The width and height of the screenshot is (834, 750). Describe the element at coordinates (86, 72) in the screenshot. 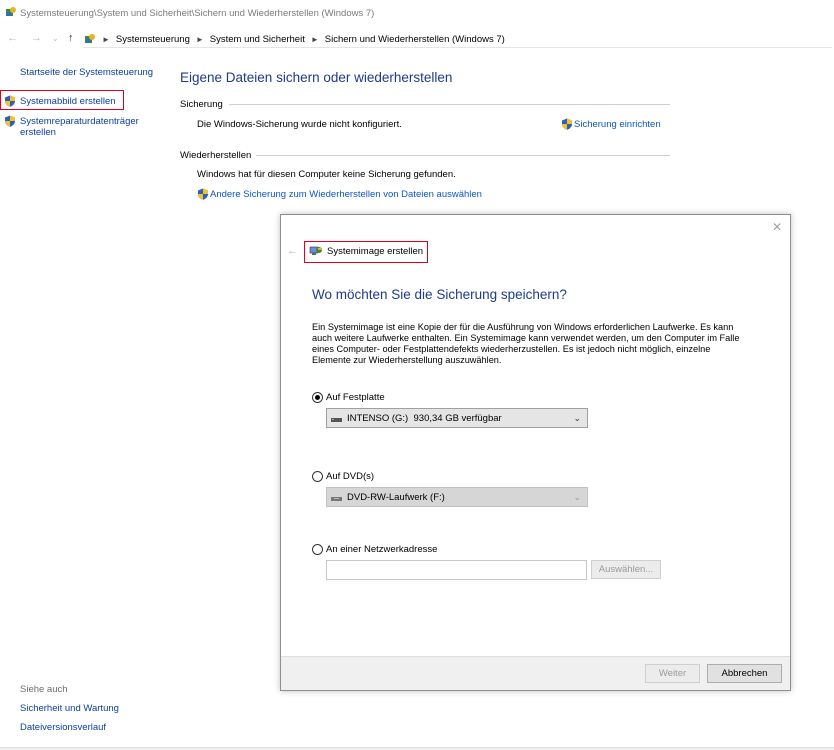

I see `sidebar-home-link: Startseite der Systemsteuerung` at that location.